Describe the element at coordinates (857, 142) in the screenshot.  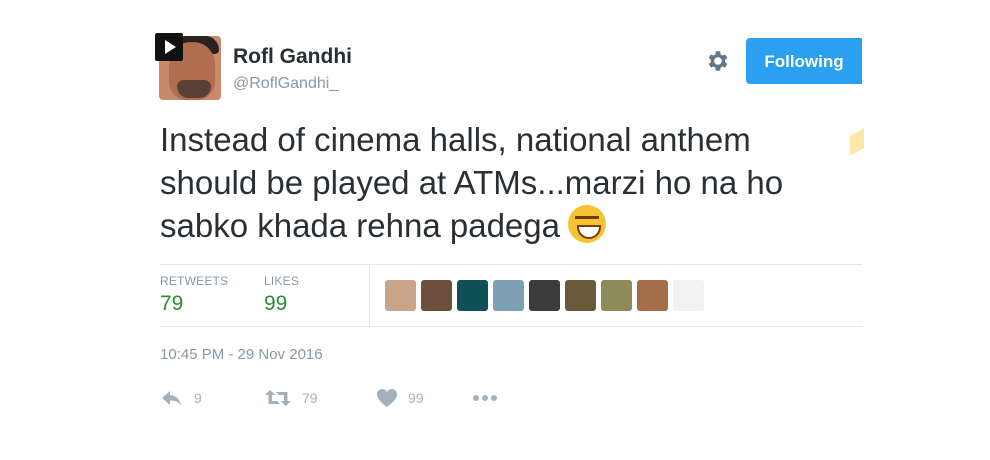
I see `side-decoration` at that location.